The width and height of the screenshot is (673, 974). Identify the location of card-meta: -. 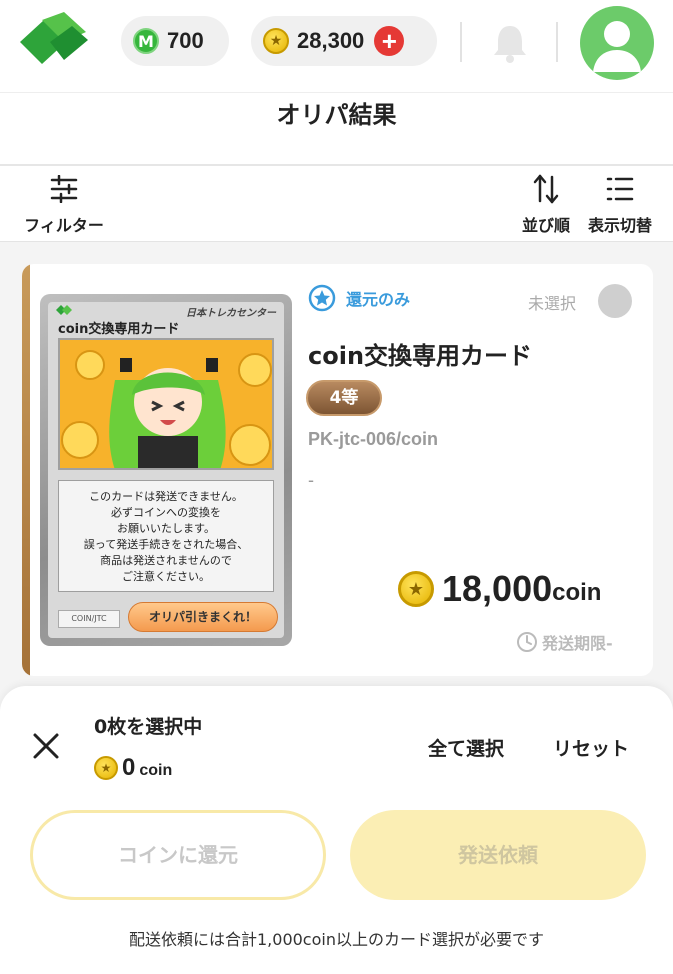
(311, 480).